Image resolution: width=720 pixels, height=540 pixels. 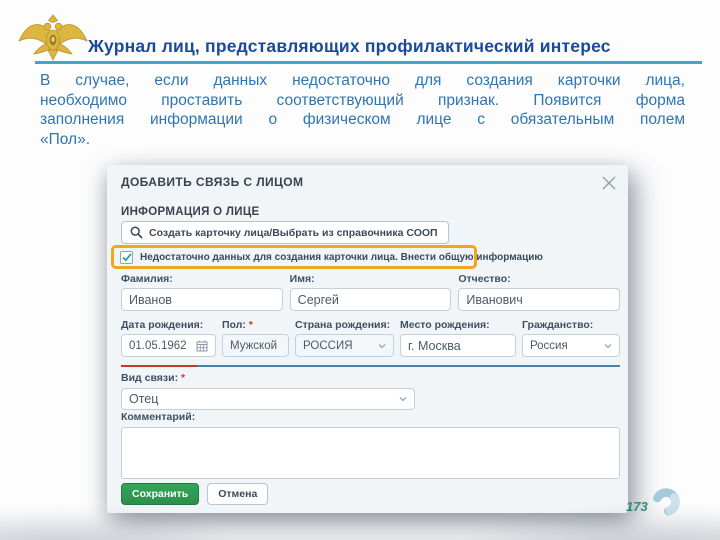 What do you see at coordinates (53, 37) in the screenshot?
I see `mvd-eagle-emblem-logo` at bounding box center [53, 37].